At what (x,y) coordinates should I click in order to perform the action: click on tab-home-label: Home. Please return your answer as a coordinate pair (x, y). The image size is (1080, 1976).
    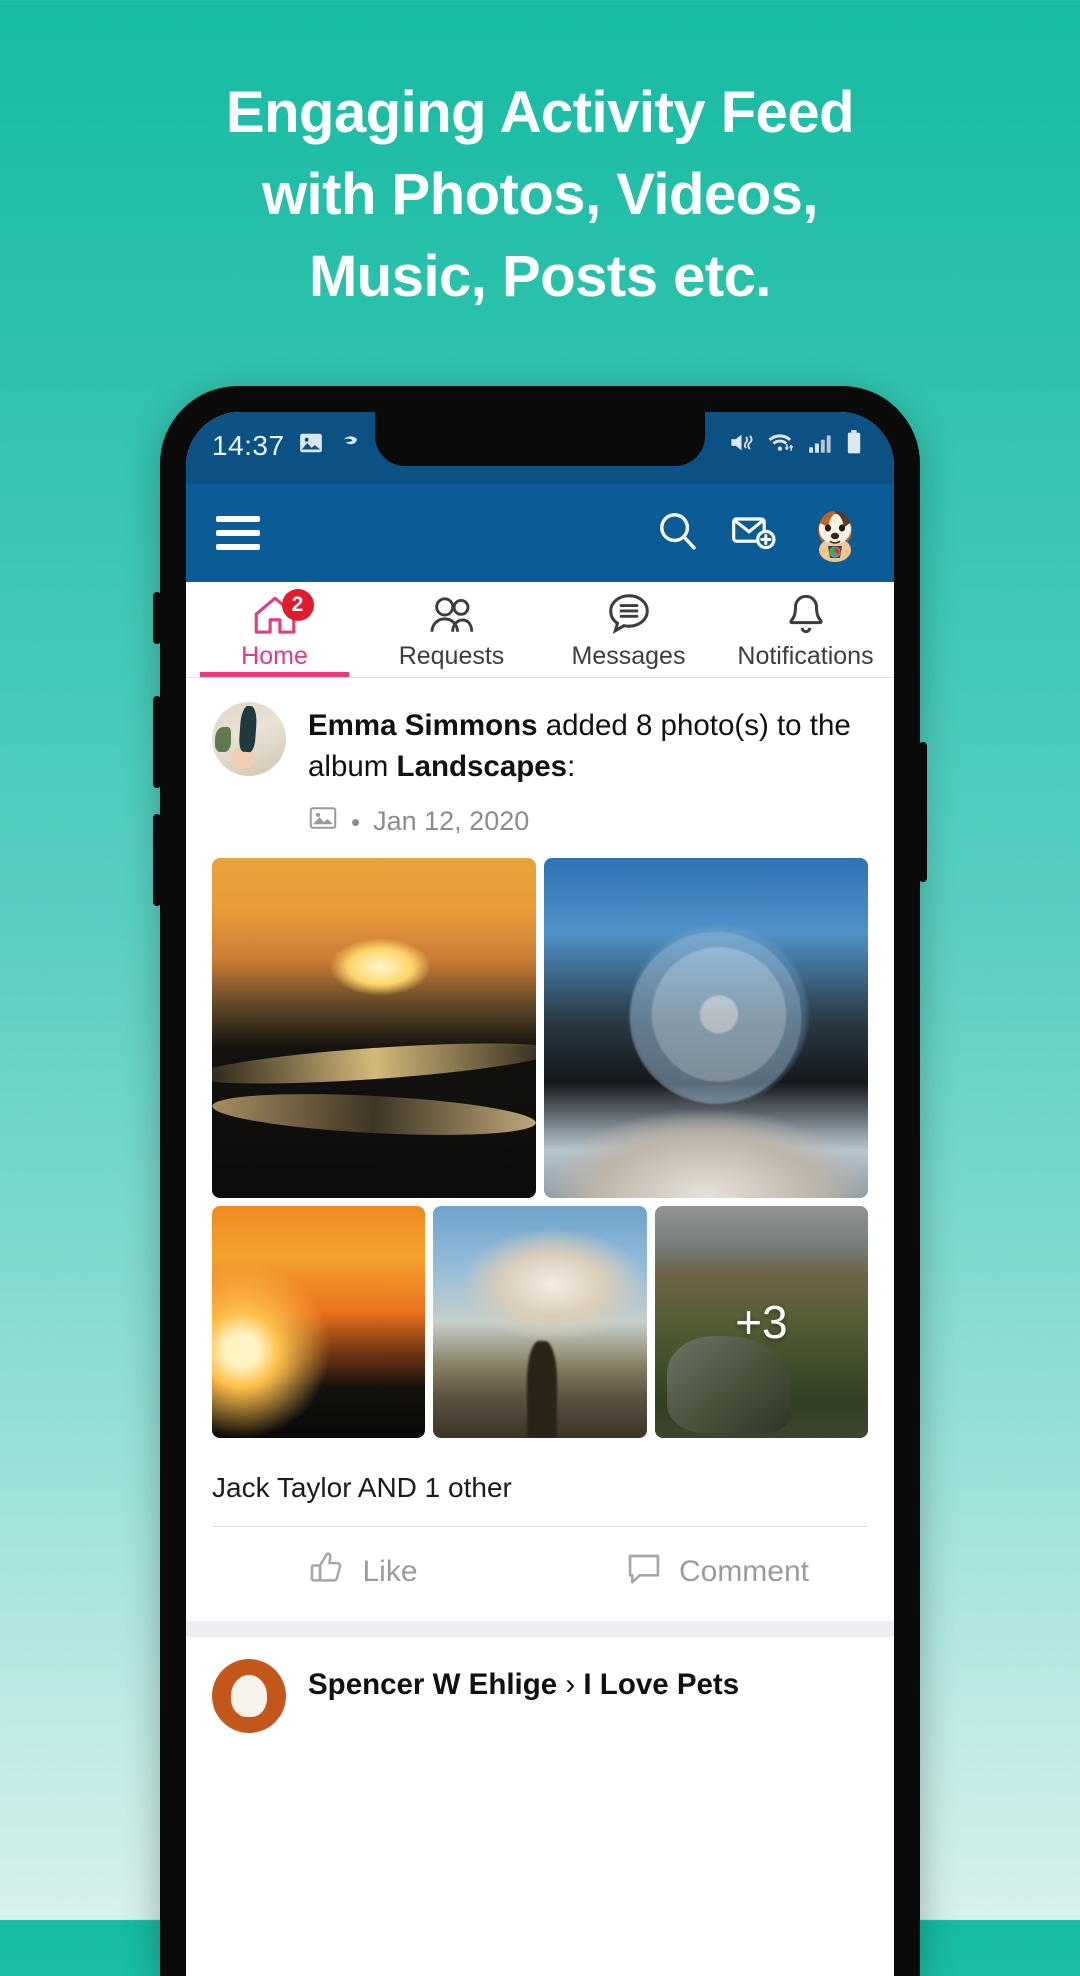
    Looking at the image, I should click on (274, 655).